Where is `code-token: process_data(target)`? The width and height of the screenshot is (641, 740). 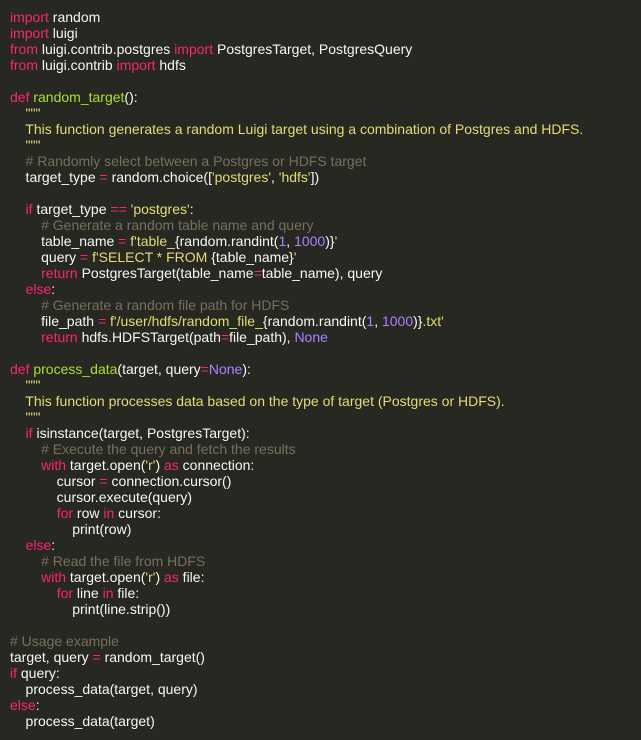 code-token: process_data(target) is located at coordinates (82, 721).